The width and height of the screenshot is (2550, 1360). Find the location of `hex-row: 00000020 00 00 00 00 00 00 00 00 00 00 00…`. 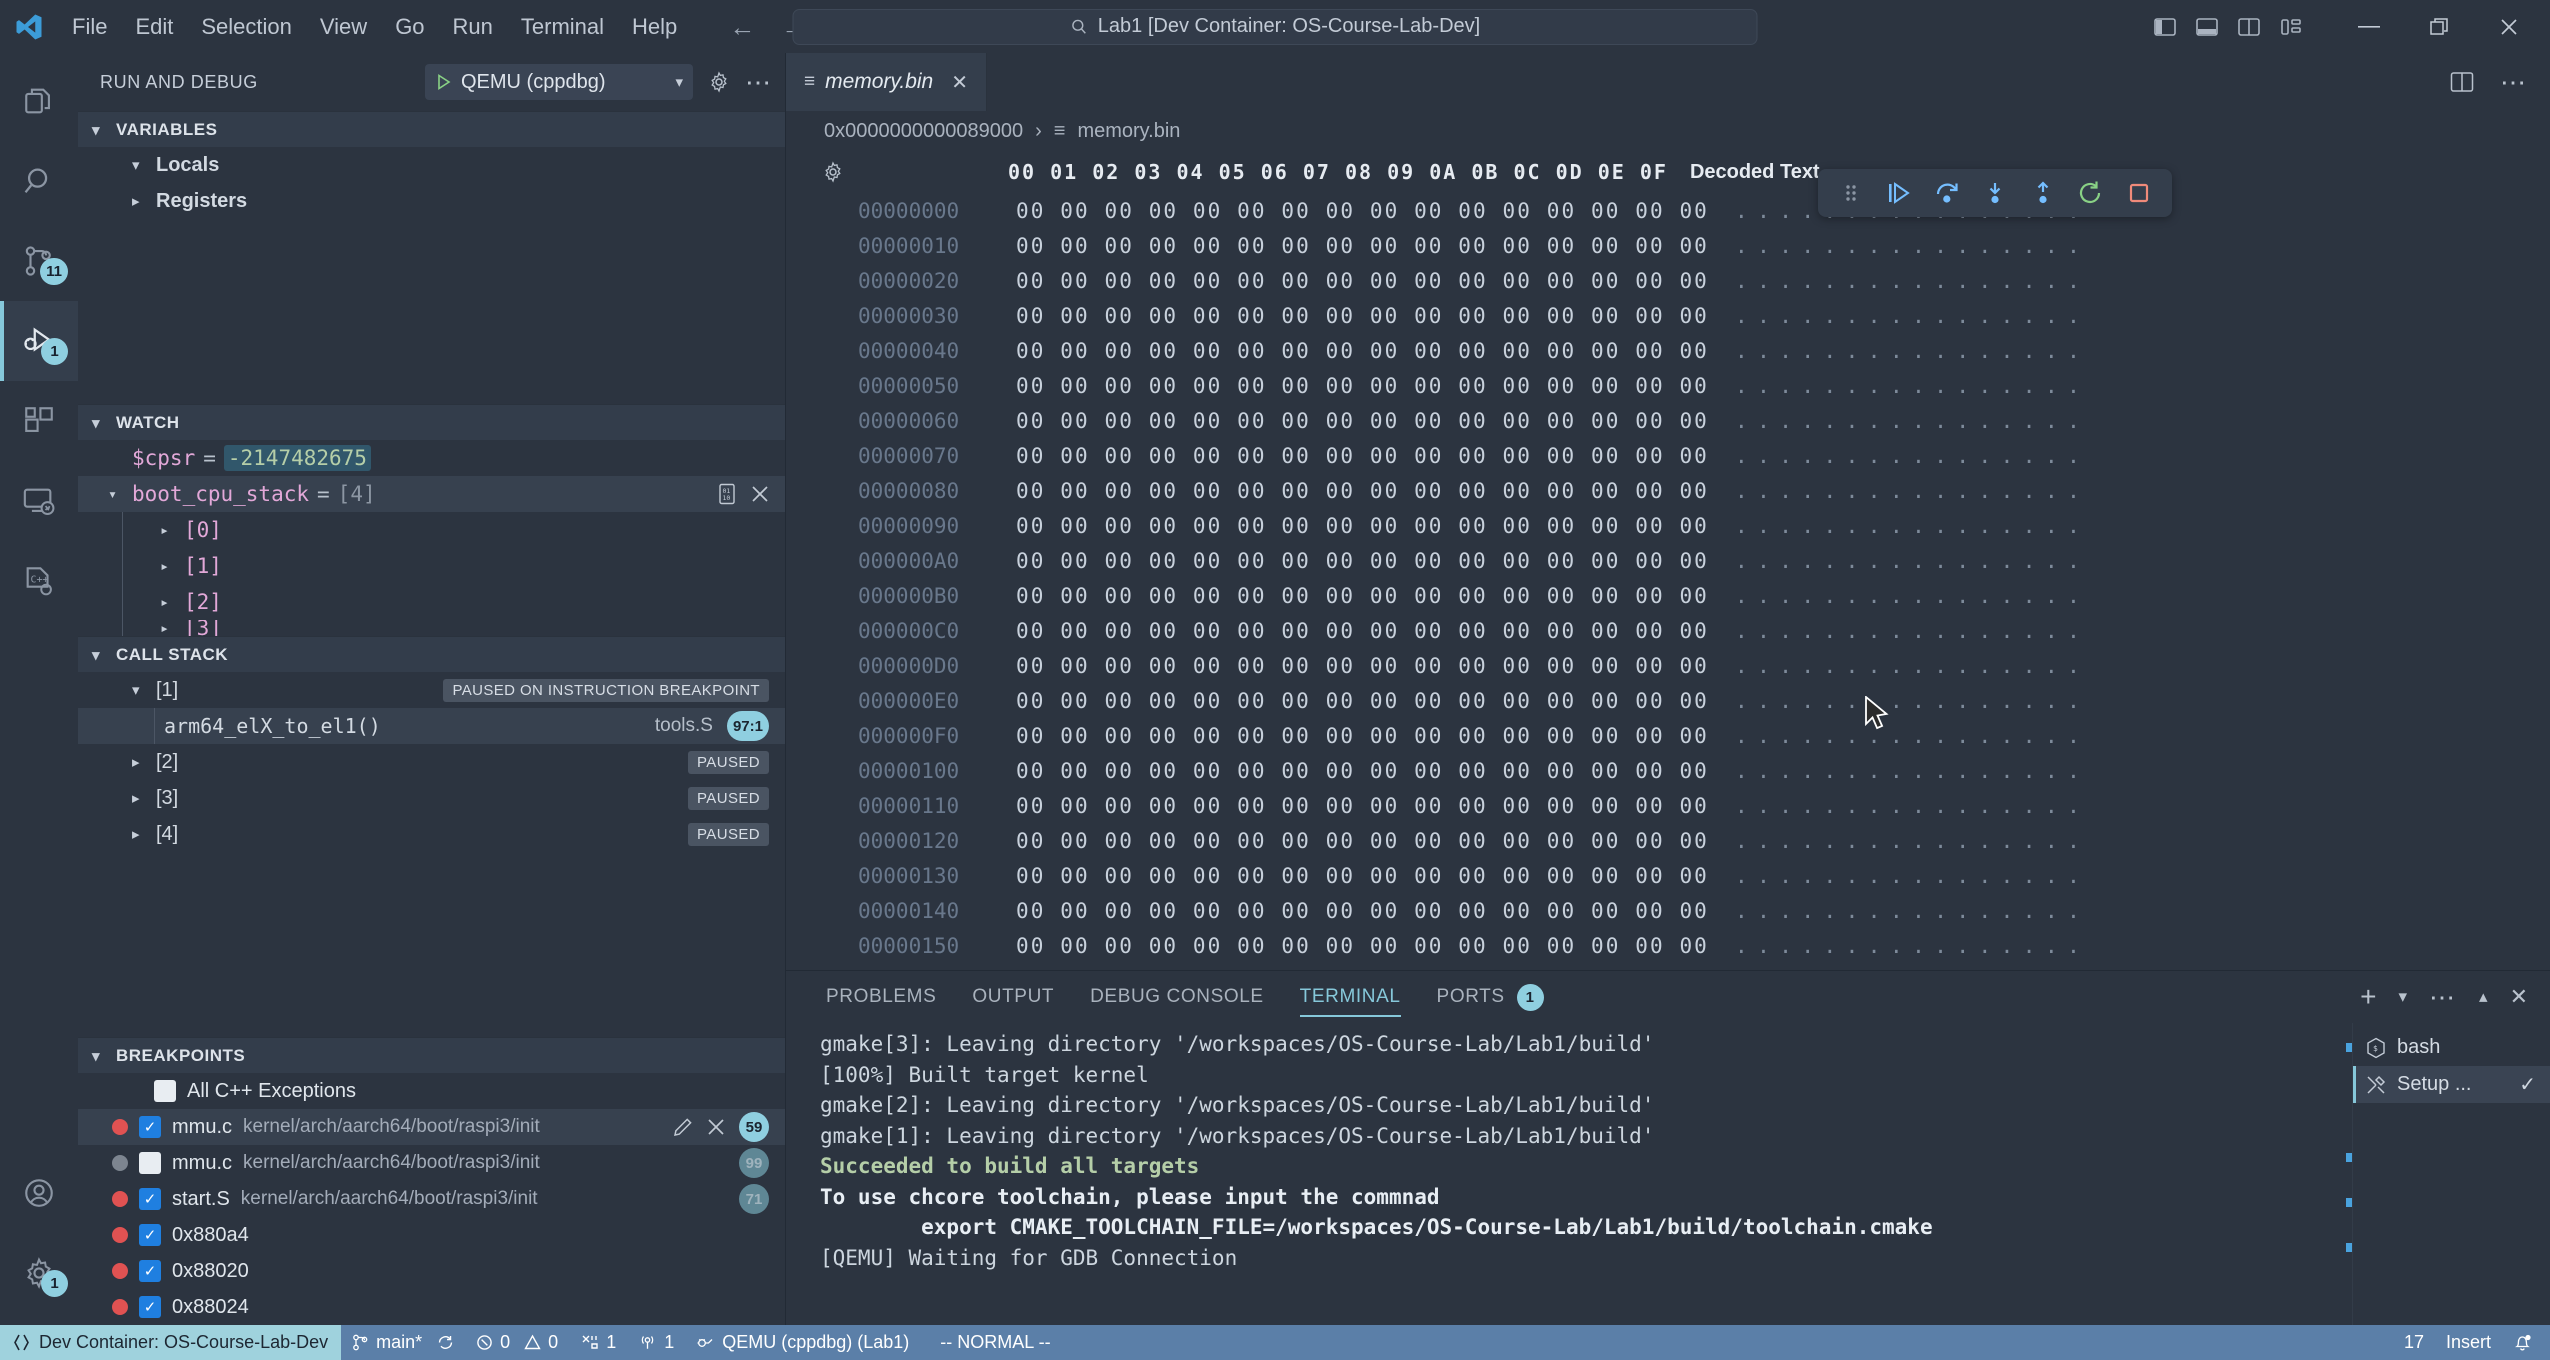

hex-row: 00000020 00 00 00 00 00 00 00 00 00 00 00… is located at coordinates (1668, 280).